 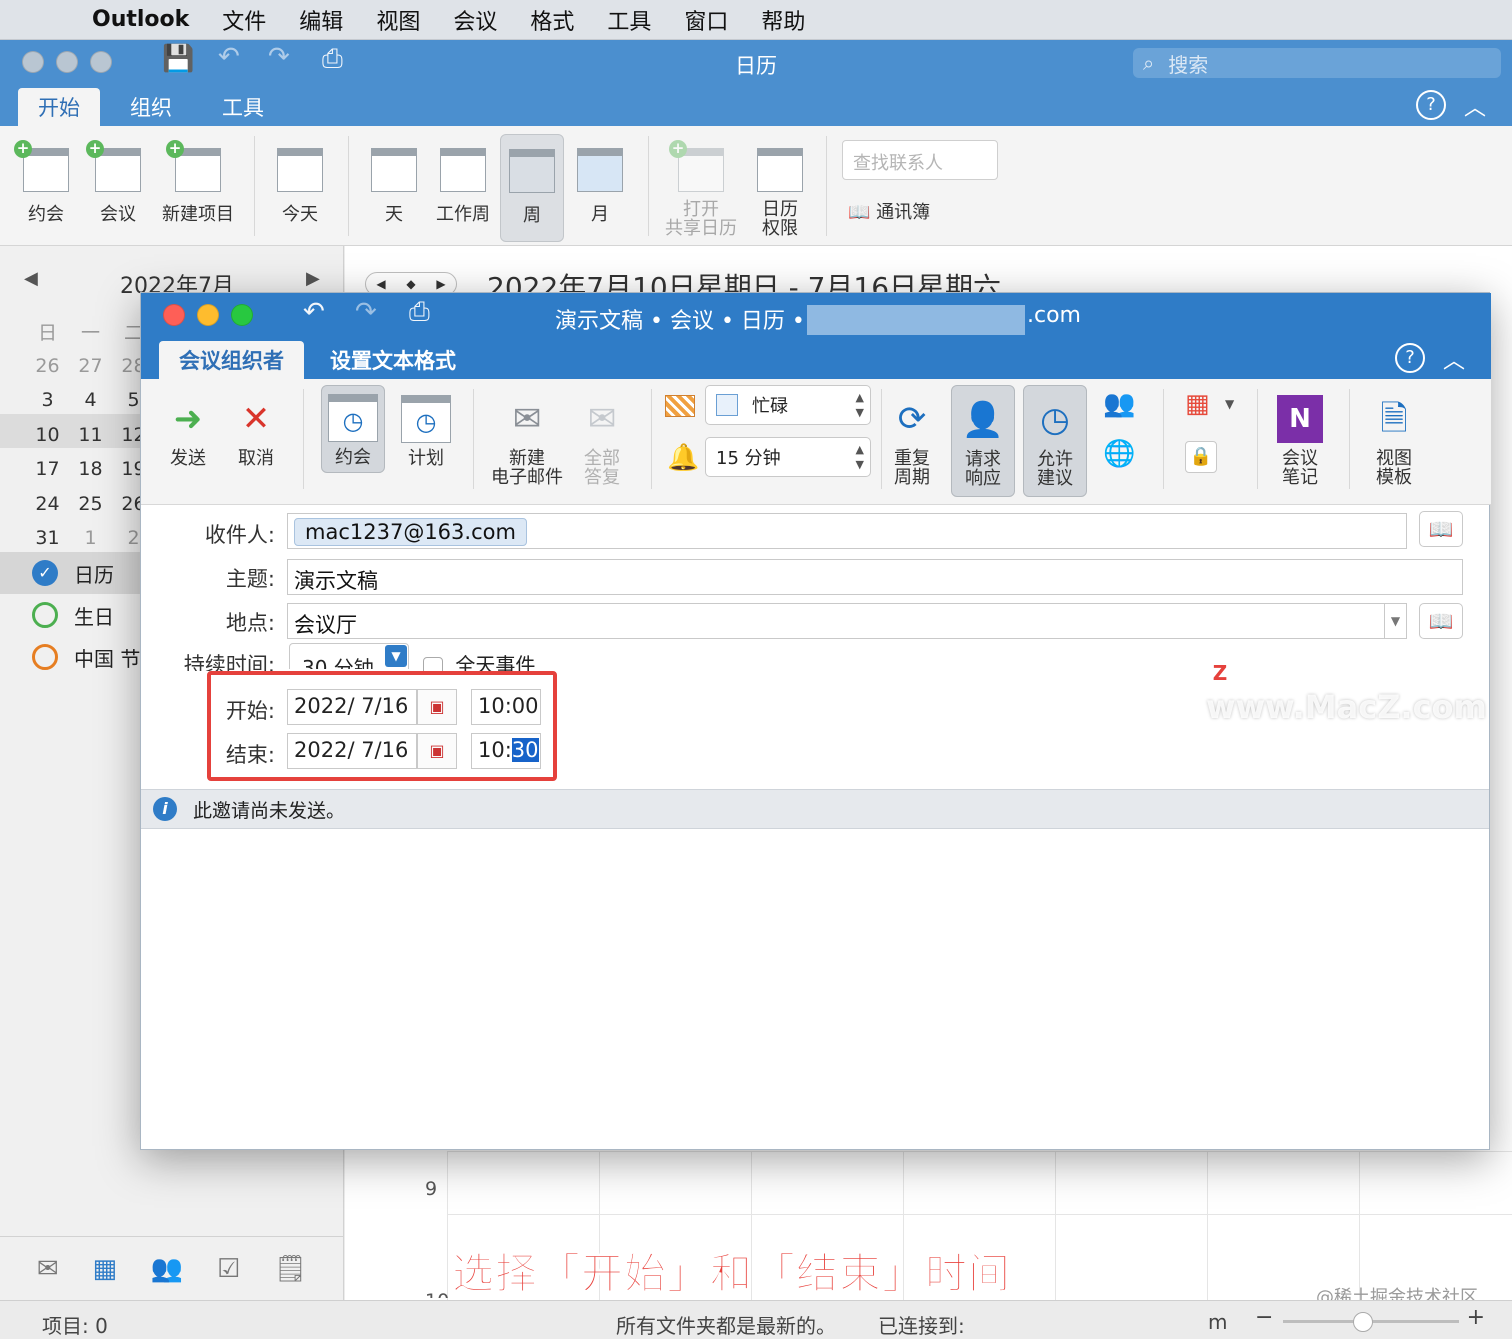 I want to click on menu-format: 格式, so click(x=552, y=20).